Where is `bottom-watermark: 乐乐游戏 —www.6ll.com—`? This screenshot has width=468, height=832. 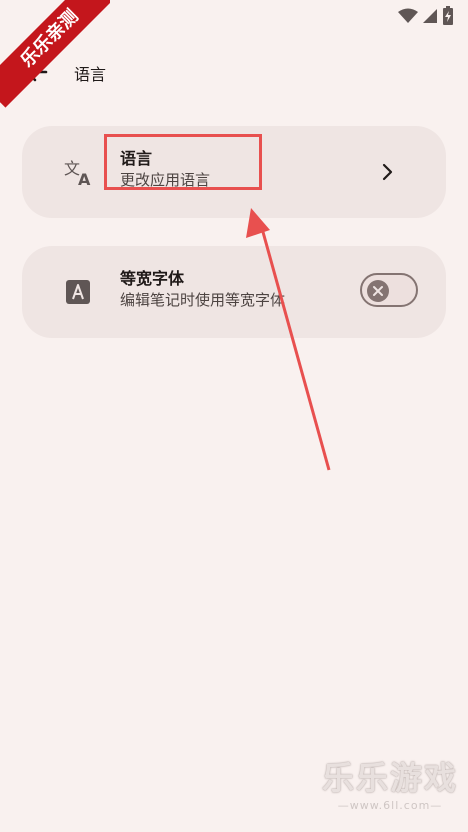 bottom-watermark: 乐乐游戏 —www.6ll.com— is located at coordinates (390, 782).